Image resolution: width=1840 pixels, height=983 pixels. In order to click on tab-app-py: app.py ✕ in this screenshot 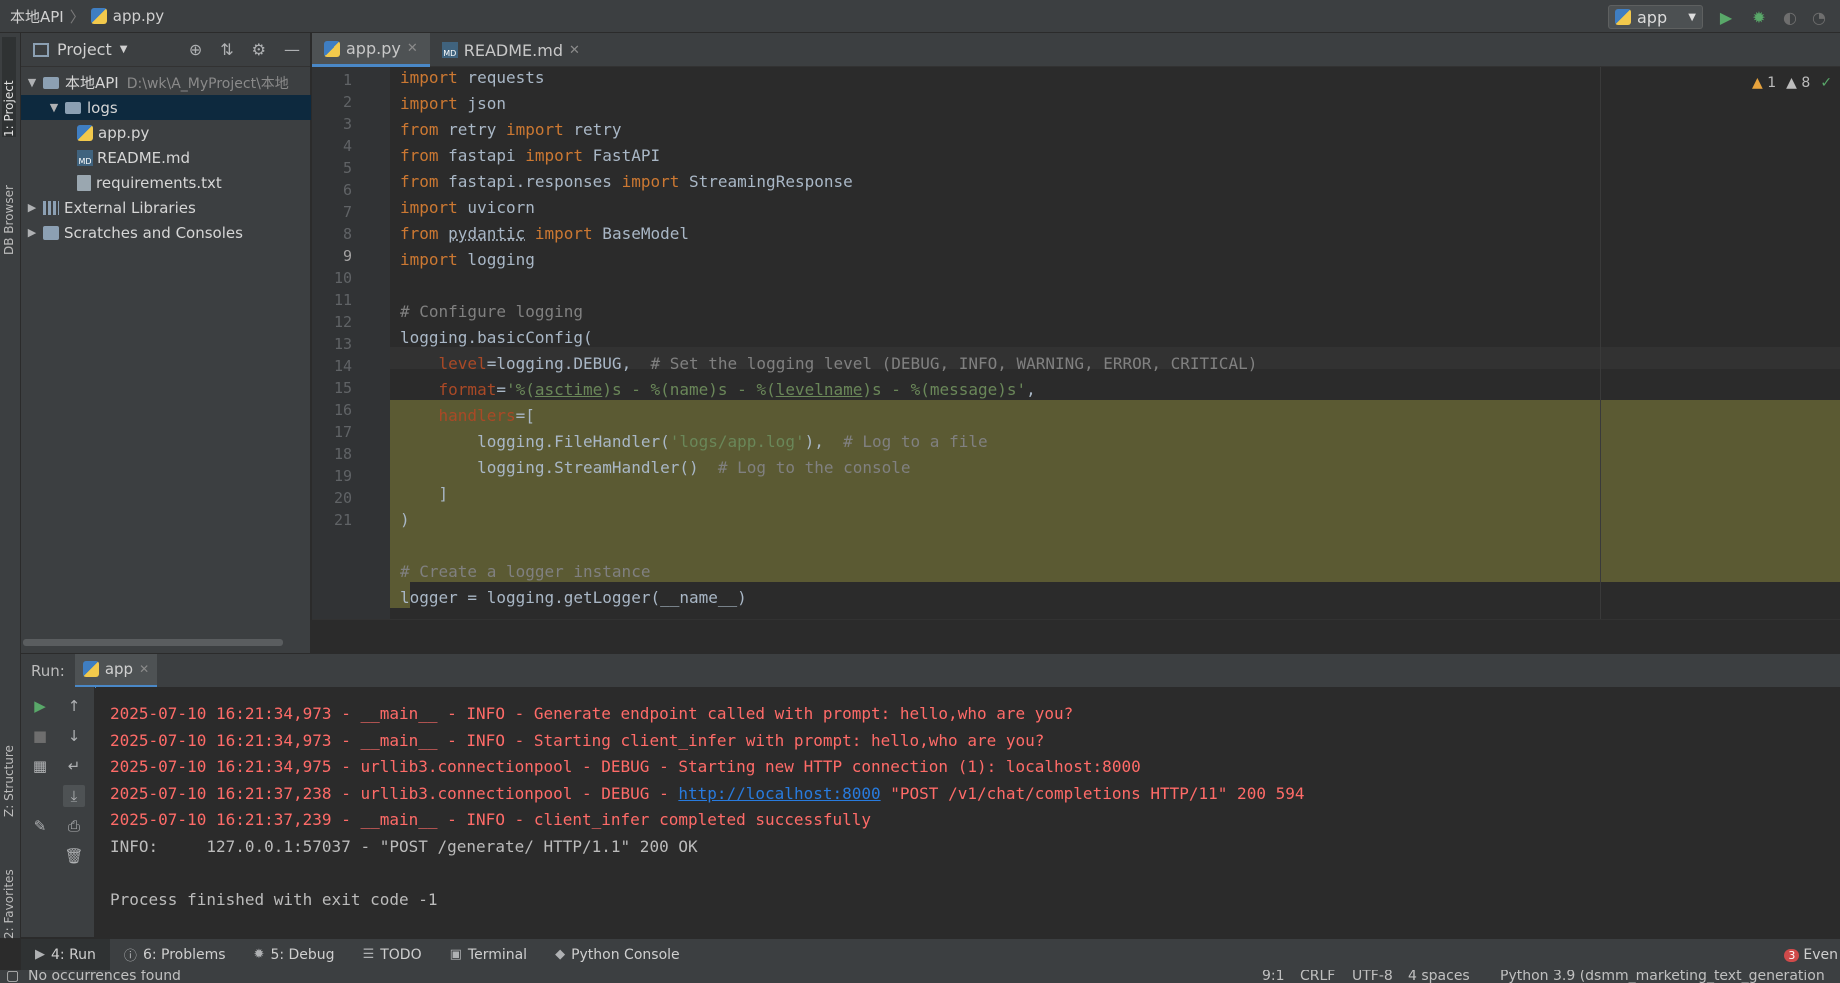, I will do `click(371, 50)`.